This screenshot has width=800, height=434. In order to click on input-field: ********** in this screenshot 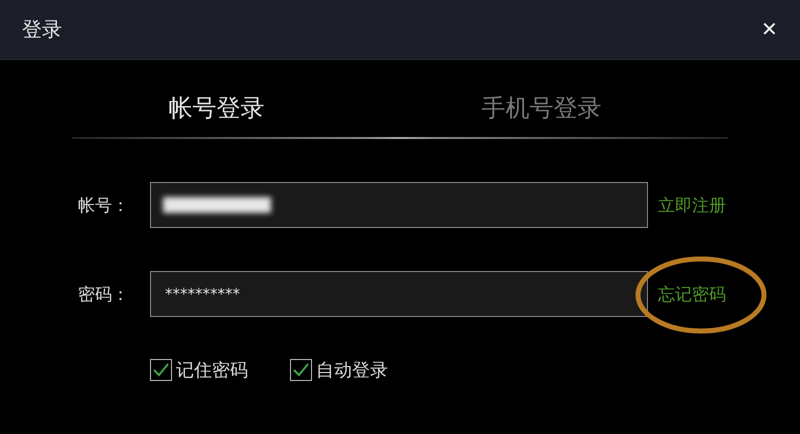, I will do `click(399, 294)`.